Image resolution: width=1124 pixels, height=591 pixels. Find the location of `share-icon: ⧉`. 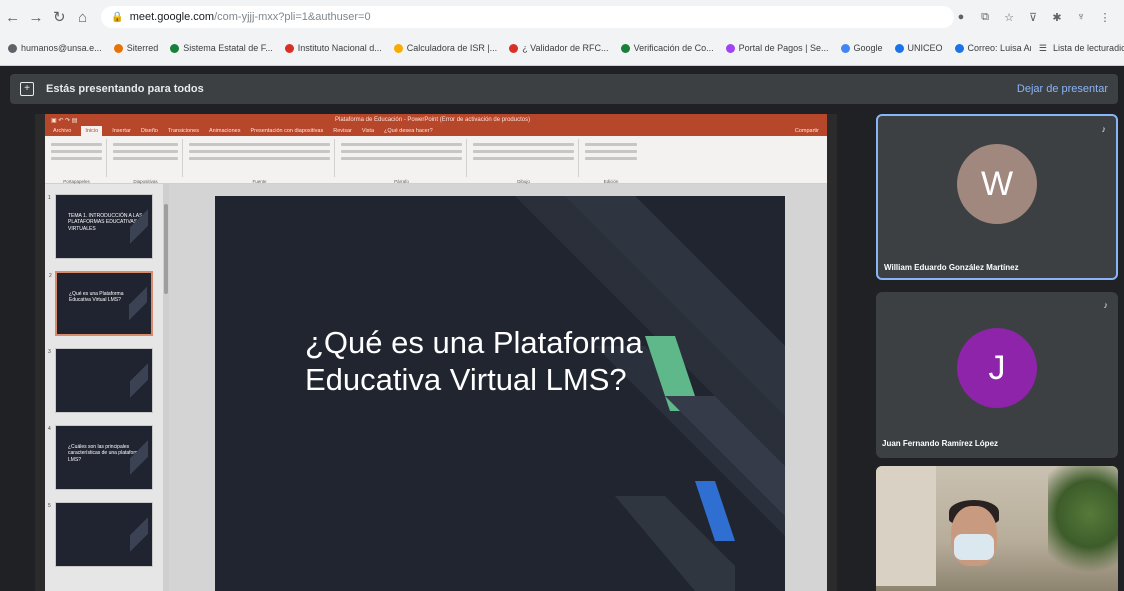

share-icon: ⧉ is located at coordinates (985, 17).